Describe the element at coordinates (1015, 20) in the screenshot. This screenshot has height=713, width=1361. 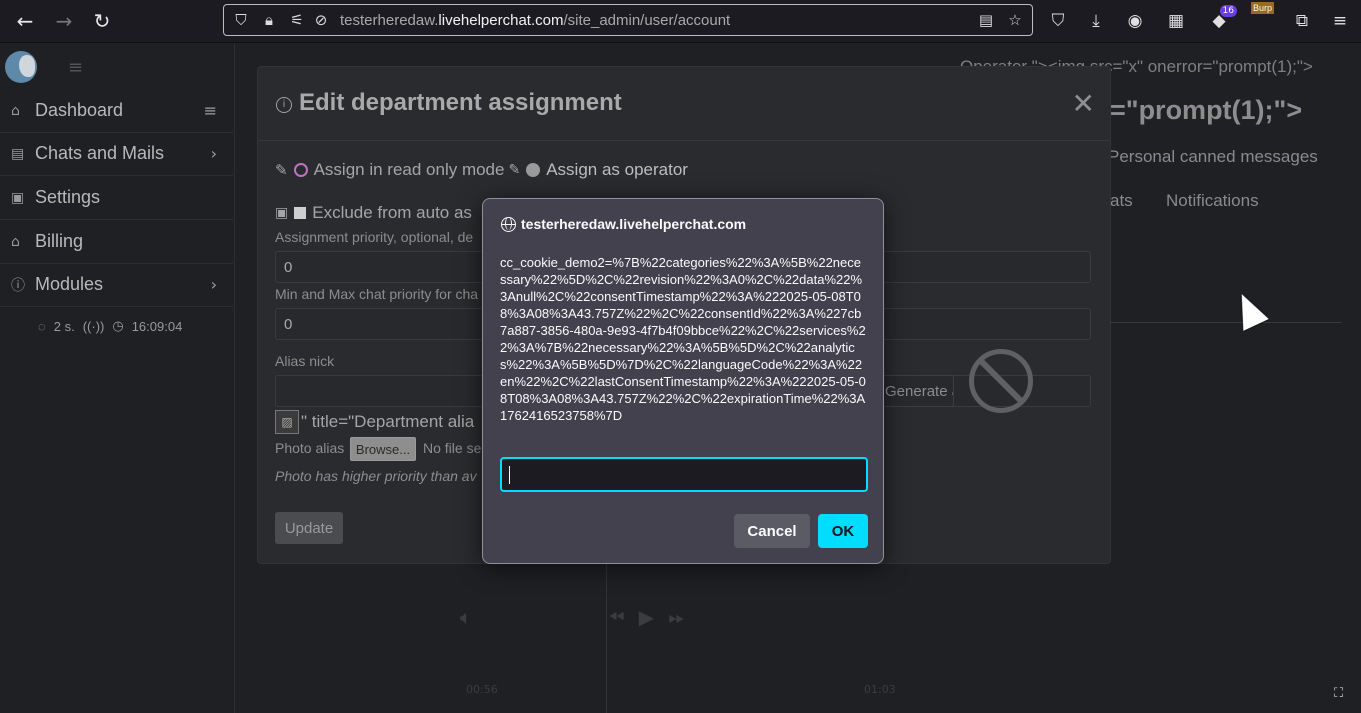
I see `bookmark-star-icon: ☆` at that location.